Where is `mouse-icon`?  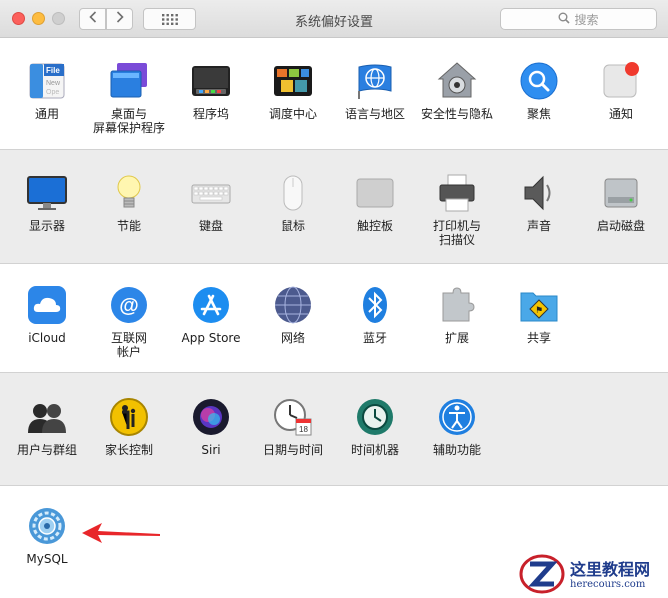
mouse-icon is located at coordinates (293, 193).